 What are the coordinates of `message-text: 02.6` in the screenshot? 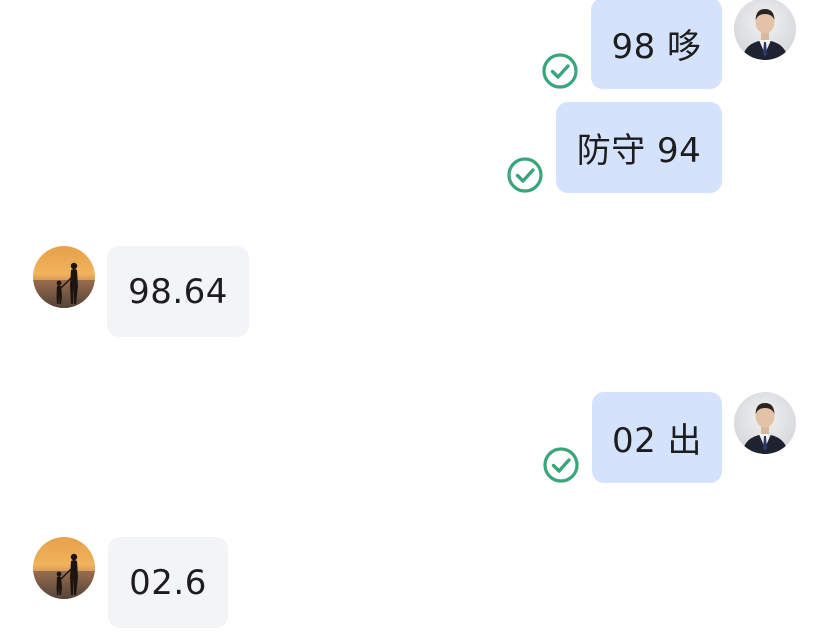 It's located at (168, 582).